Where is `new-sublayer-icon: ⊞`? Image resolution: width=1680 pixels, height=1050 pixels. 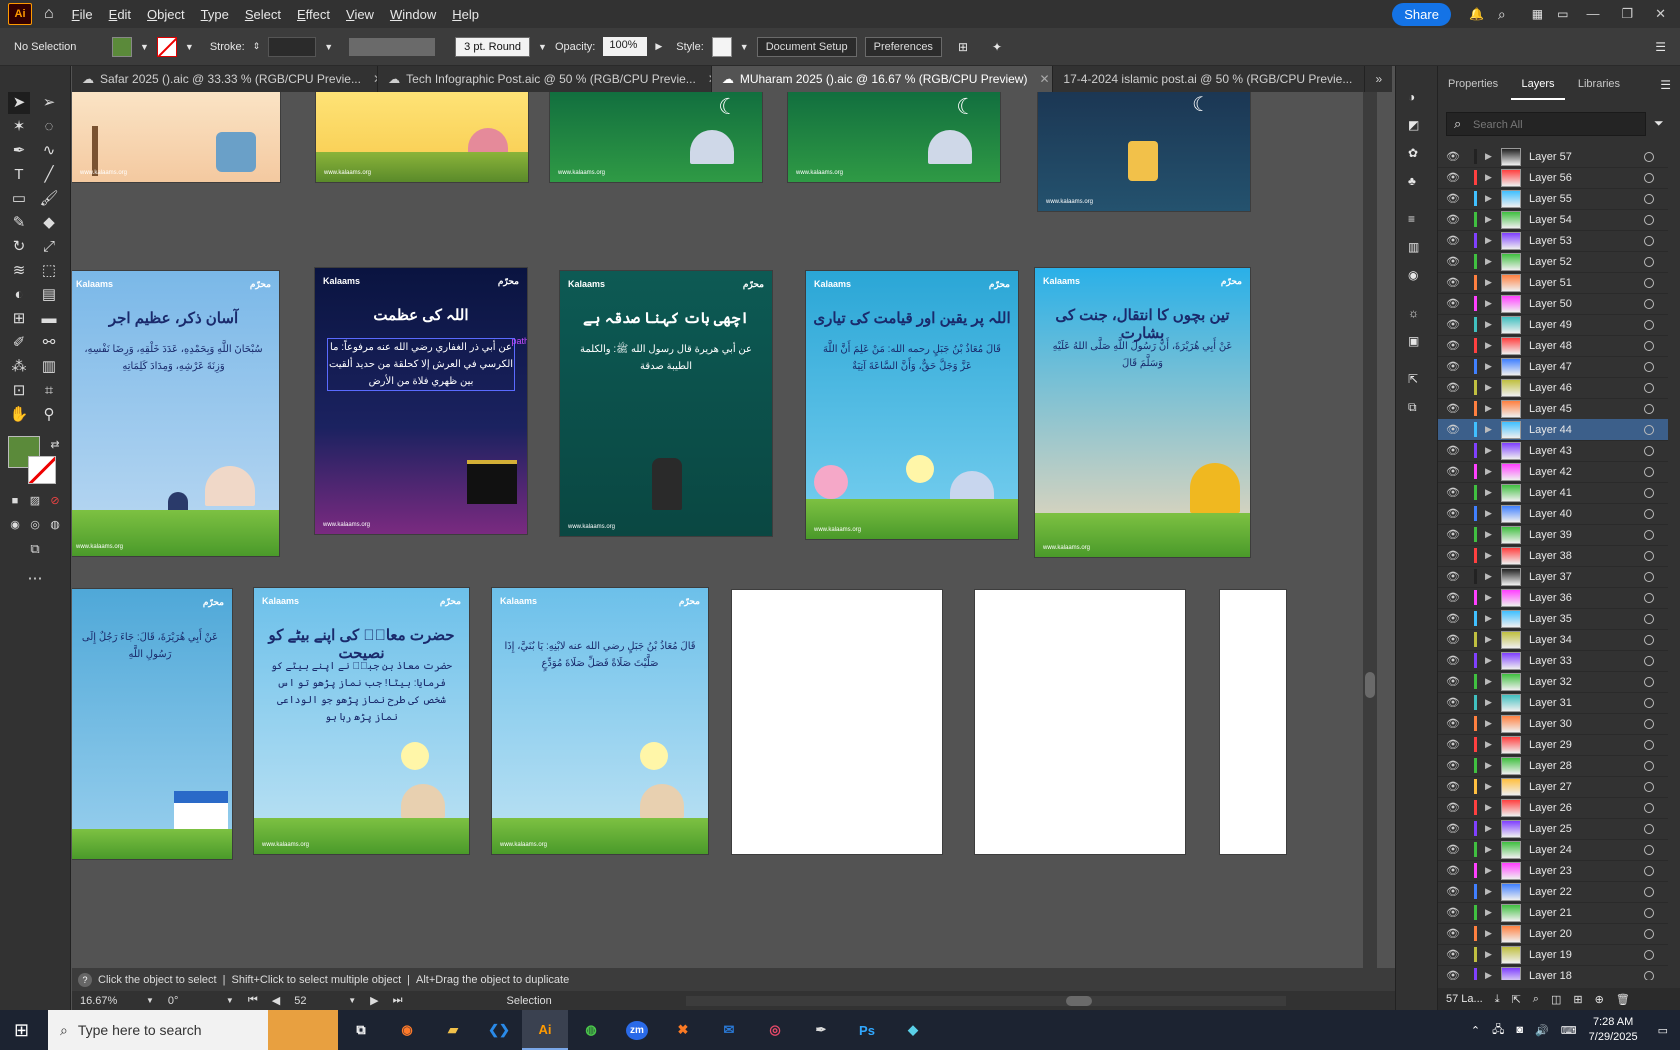 new-sublayer-icon: ⊞ is located at coordinates (1577, 999).